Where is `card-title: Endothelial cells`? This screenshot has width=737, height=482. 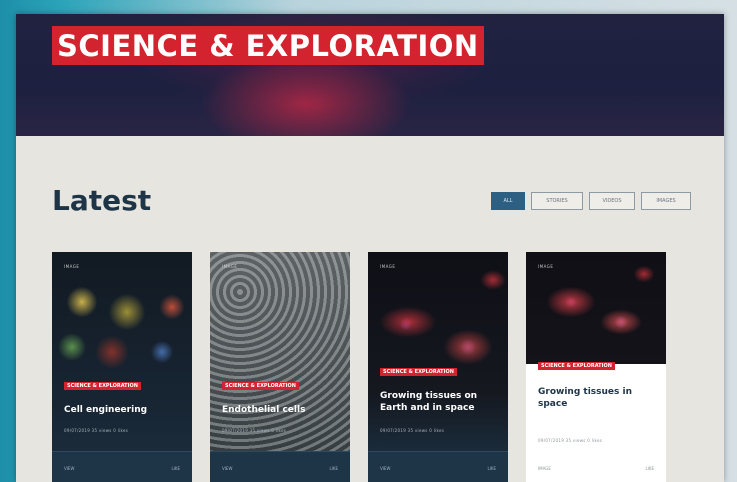
card-title: Endothelial cells is located at coordinates (281, 410).